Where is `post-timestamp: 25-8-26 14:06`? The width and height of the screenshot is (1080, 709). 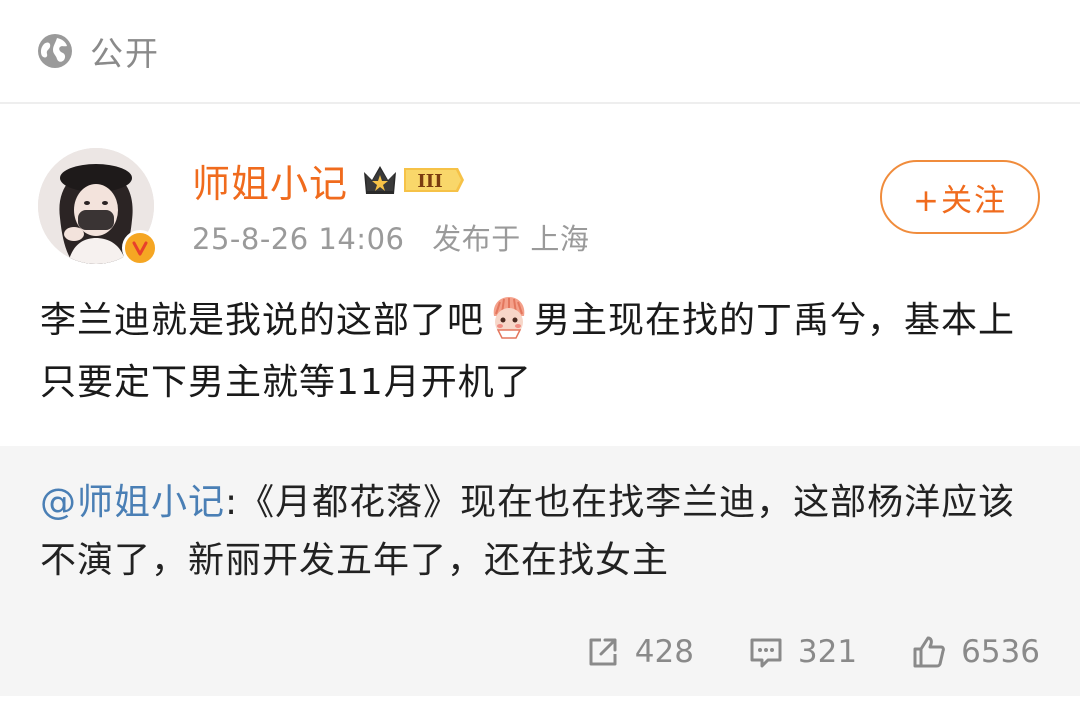 post-timestamp: 25-8-26 14:06 is located at coordinates (298, 239).